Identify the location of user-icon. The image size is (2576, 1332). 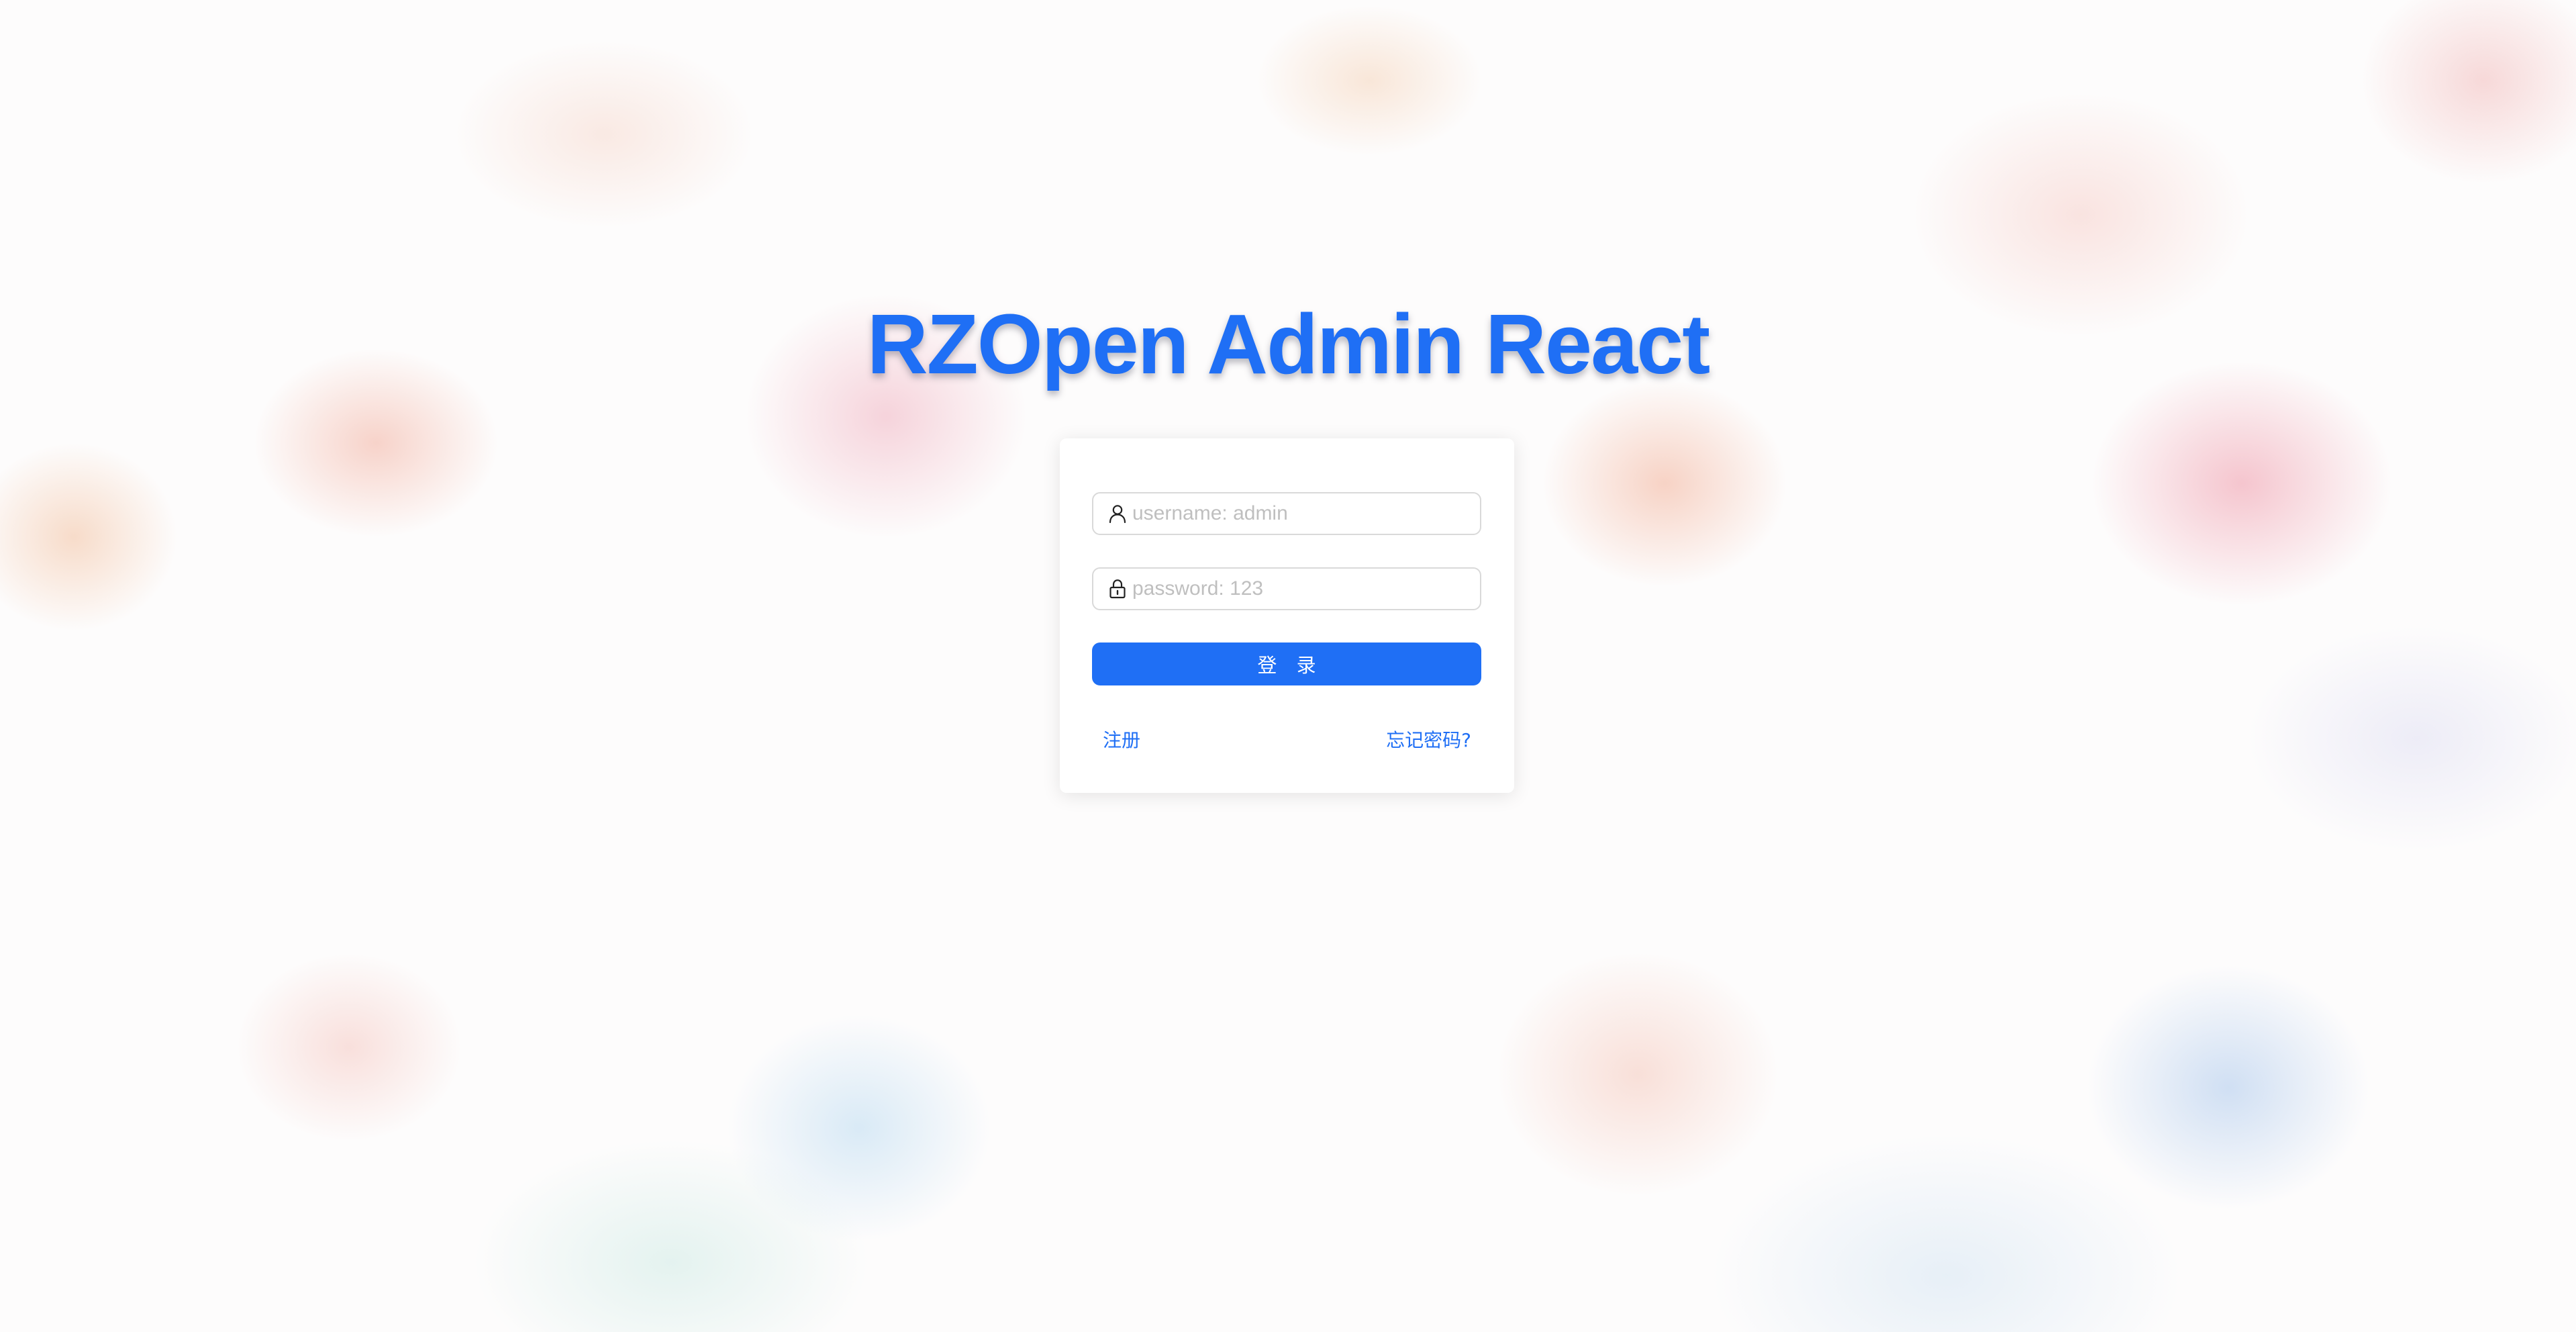
(1117, 513).